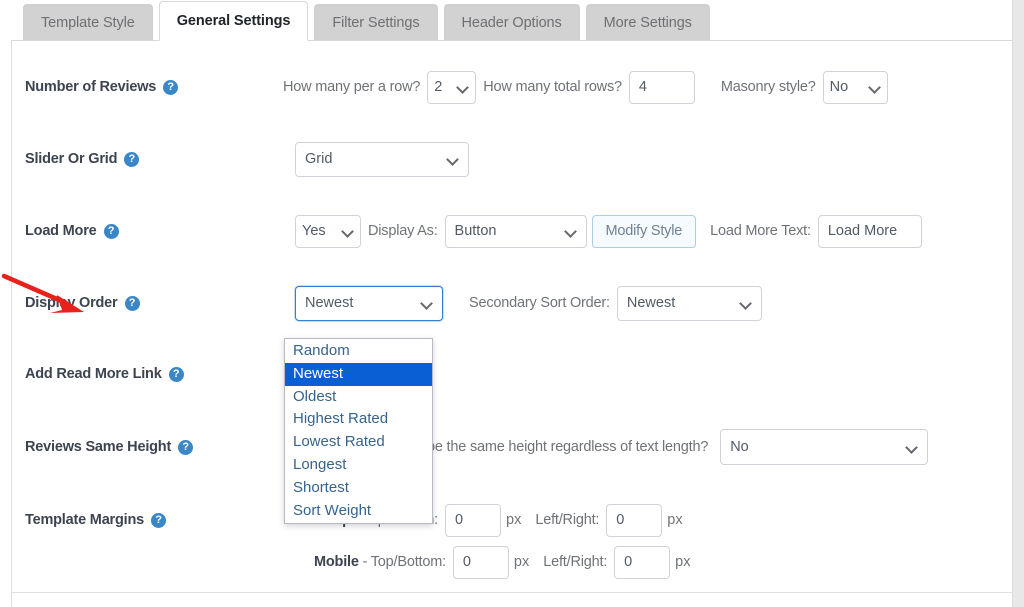  Describe the element at coordinates (186, 447) in the screenshot. I see `help-icon-reviews-same-height: ?` at that location.